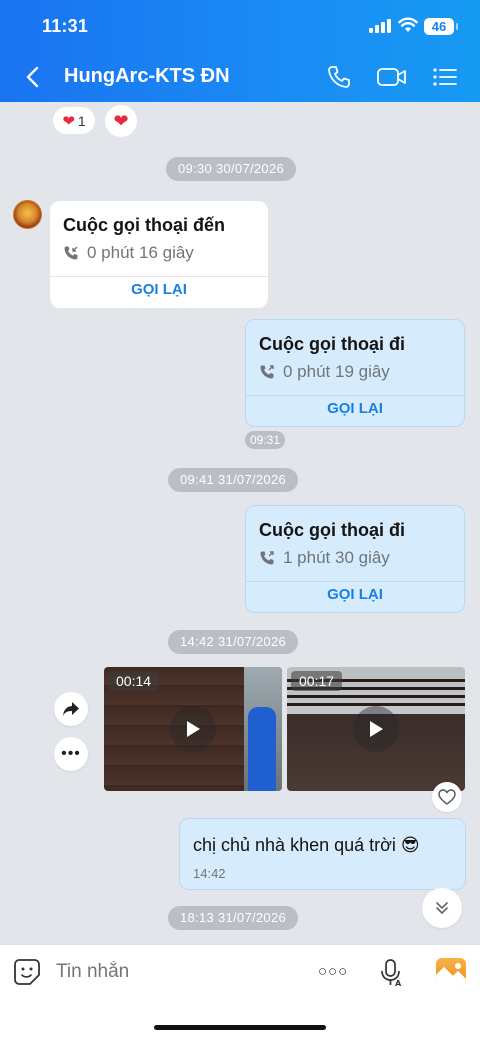 Image resolution: width=480 pixels, height=1039 pixels. I want to click on double-chevron-down-icon, so click(442, 908).